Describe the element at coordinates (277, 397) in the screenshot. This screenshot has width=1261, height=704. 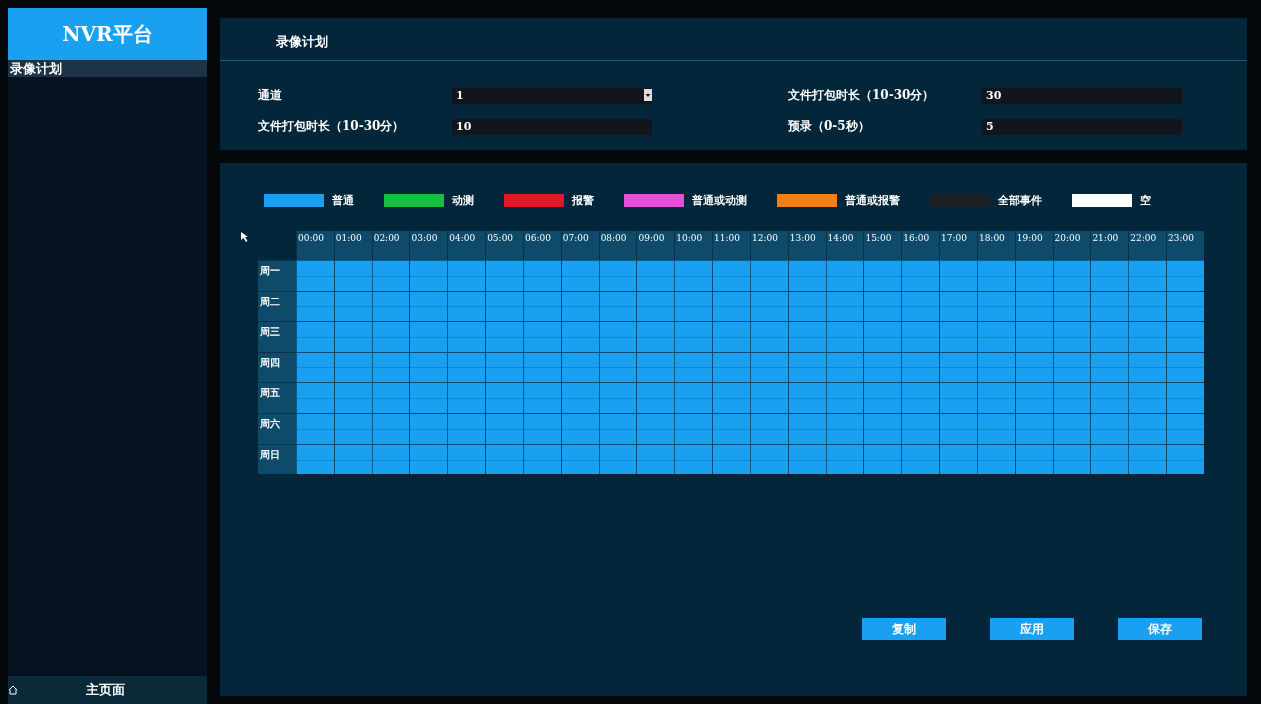
I see `day-label: 周五` at that location.